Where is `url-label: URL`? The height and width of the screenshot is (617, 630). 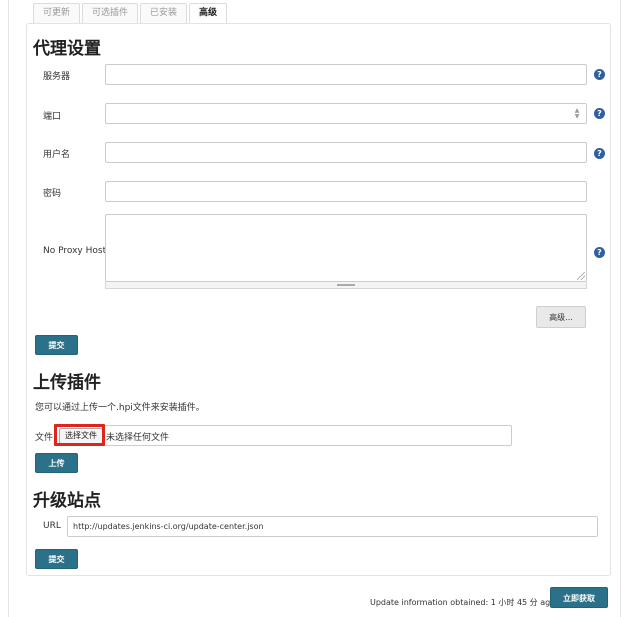 url-label: URL is located at coordinates (52, 526).